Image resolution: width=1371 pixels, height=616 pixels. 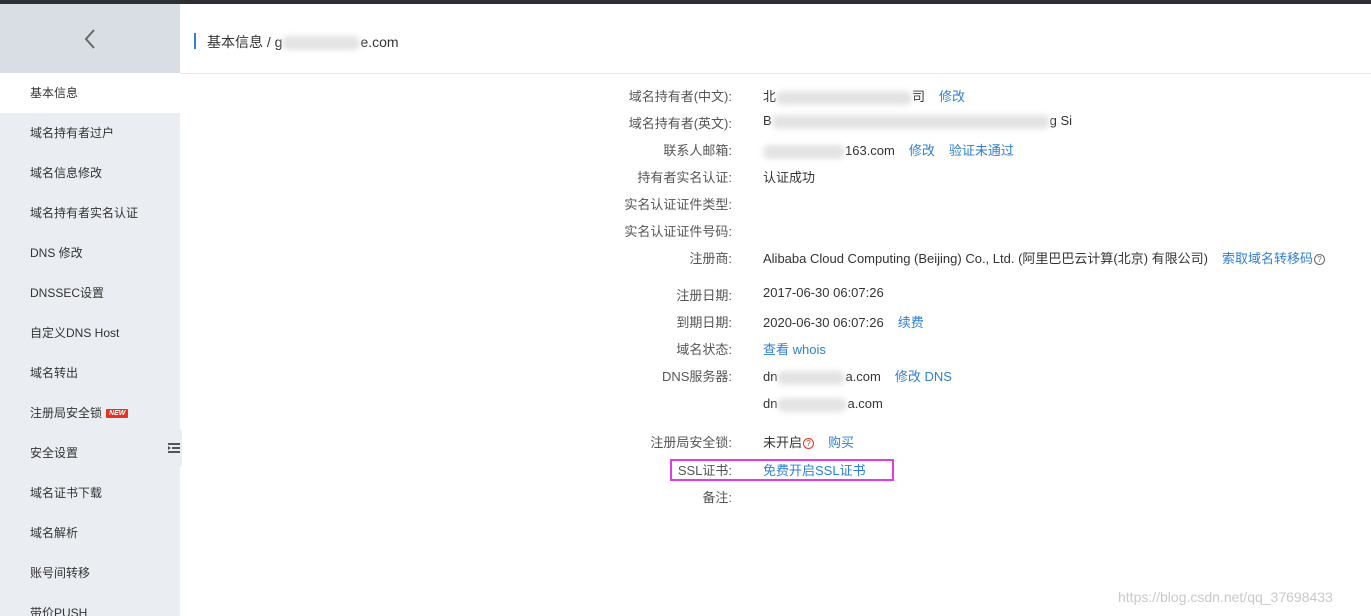 I want to click on reg-date-value: 2017-06-30 06:07:26, so click(x=823, y=292).